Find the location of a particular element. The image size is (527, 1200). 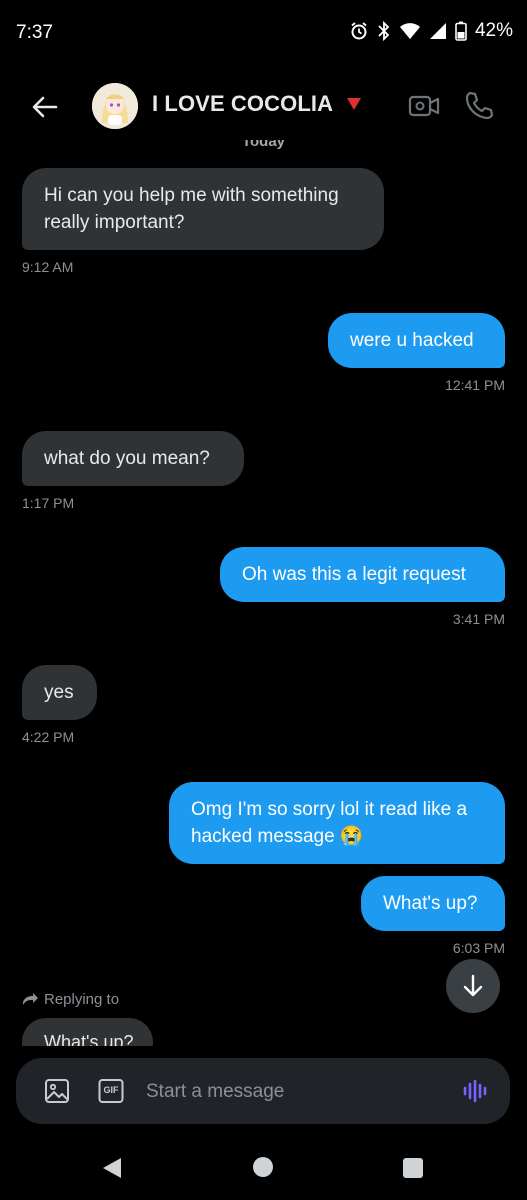

video-call-icon is located at coordinates (424, 106).